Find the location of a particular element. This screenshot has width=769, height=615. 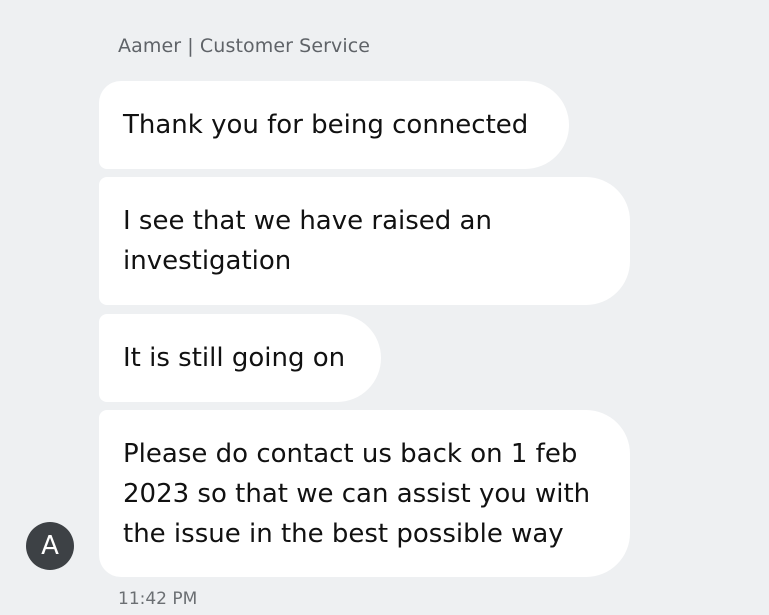

message-text: It is still going on is located at coordinates (234, 358).